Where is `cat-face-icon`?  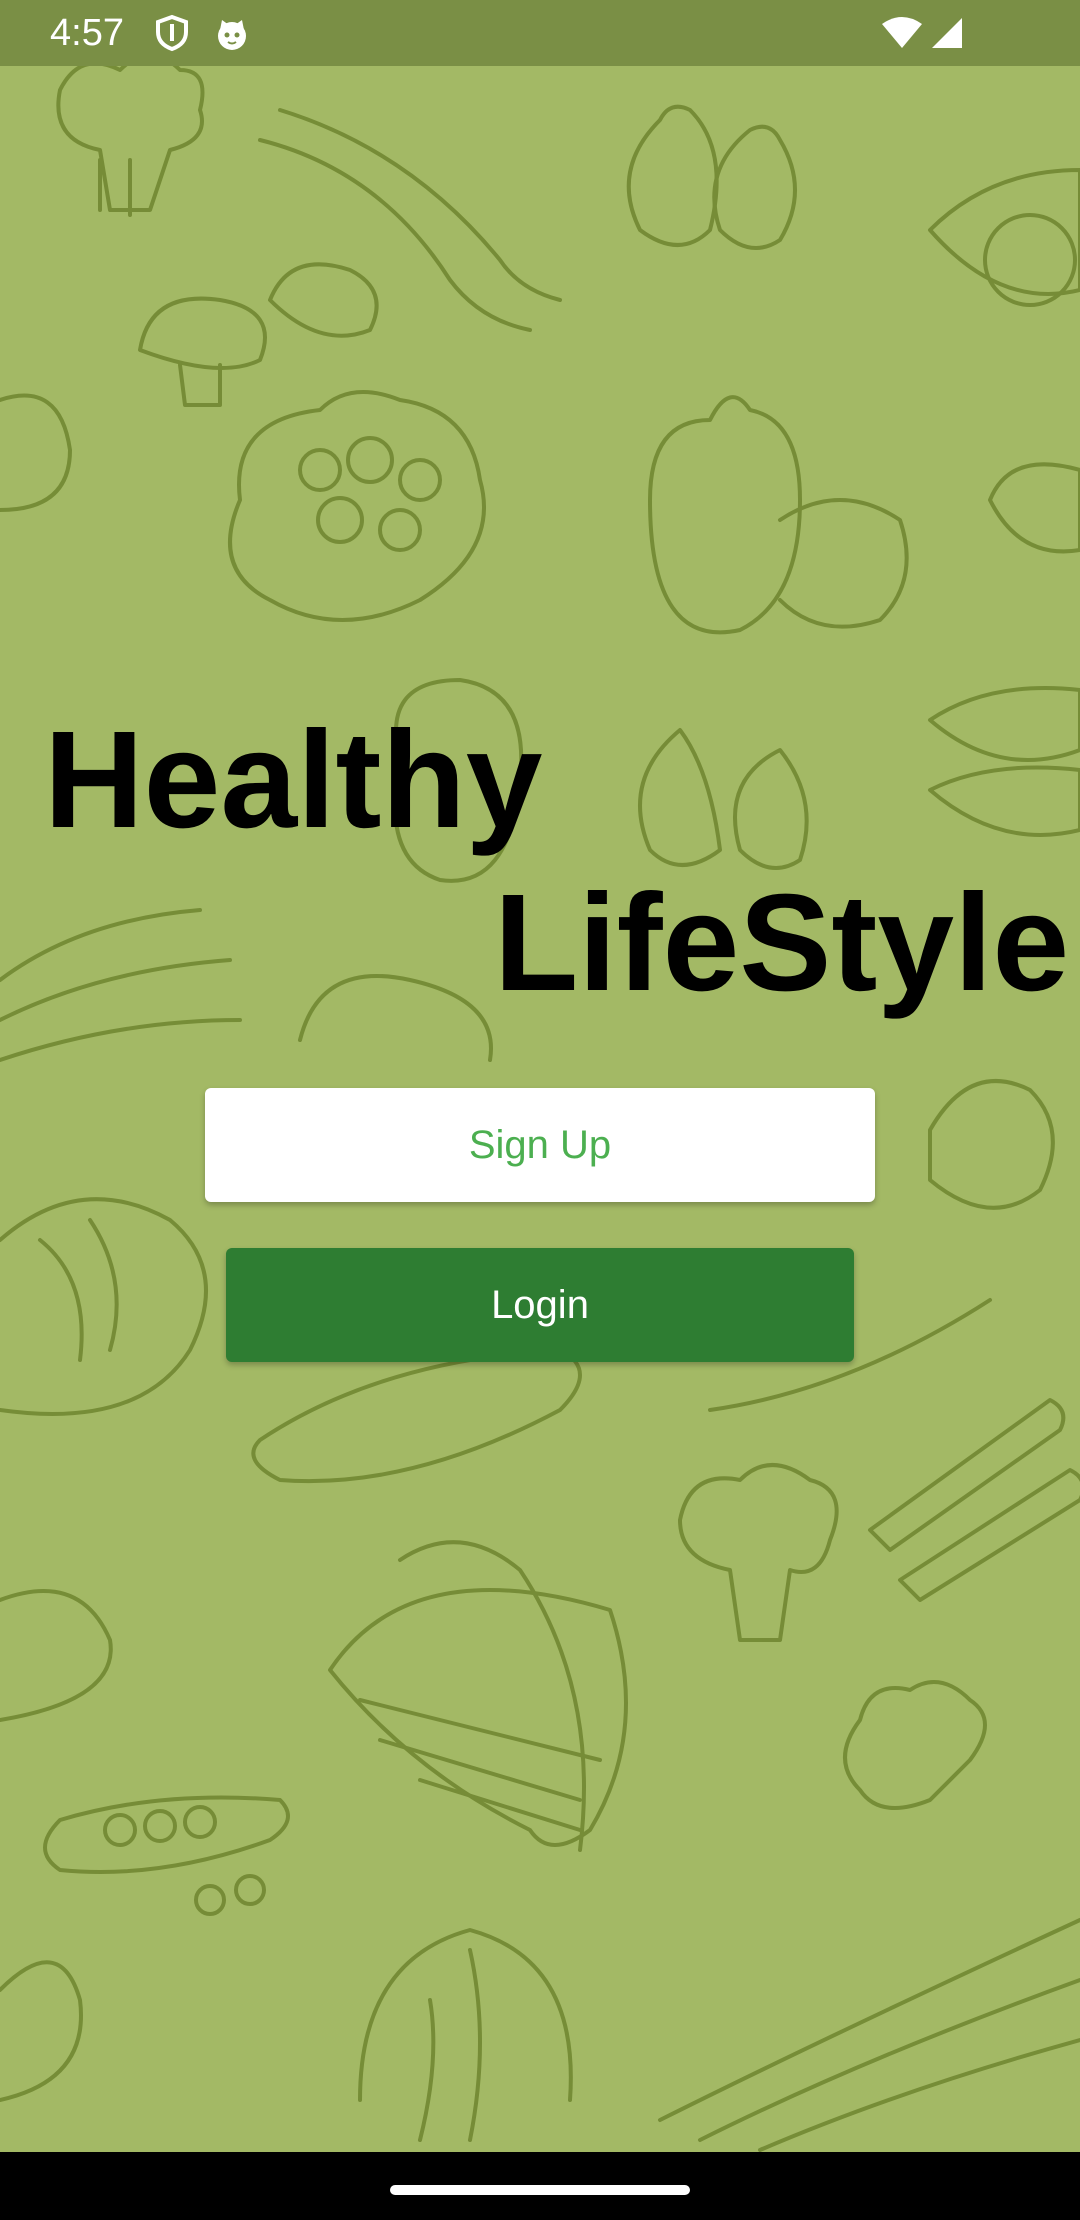 cat-face-icon is located at coordinates (232, 35).